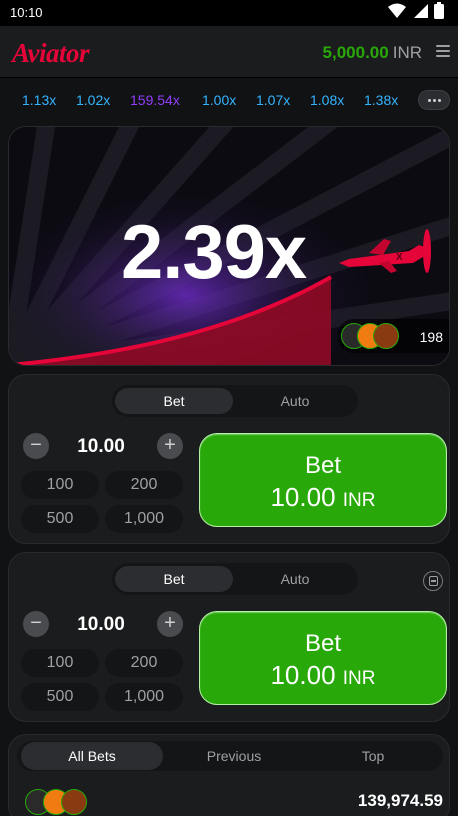 The image size is (458, 816). I want to click on bets-section: All Bets Previous Top 139,974.59, so click(229, 775).